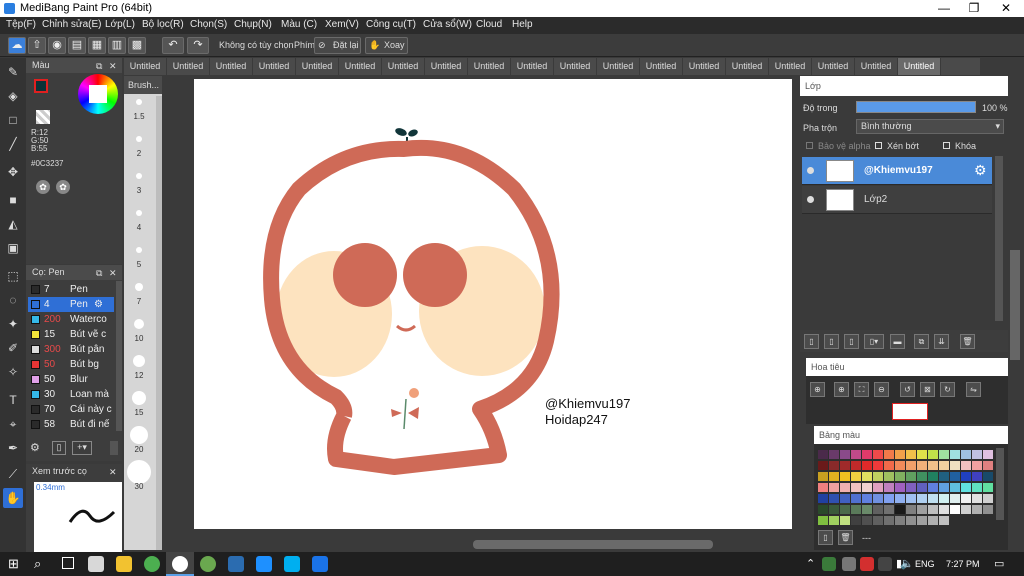  I want to click on protect-alpha-checkbox, so click(809, 145).